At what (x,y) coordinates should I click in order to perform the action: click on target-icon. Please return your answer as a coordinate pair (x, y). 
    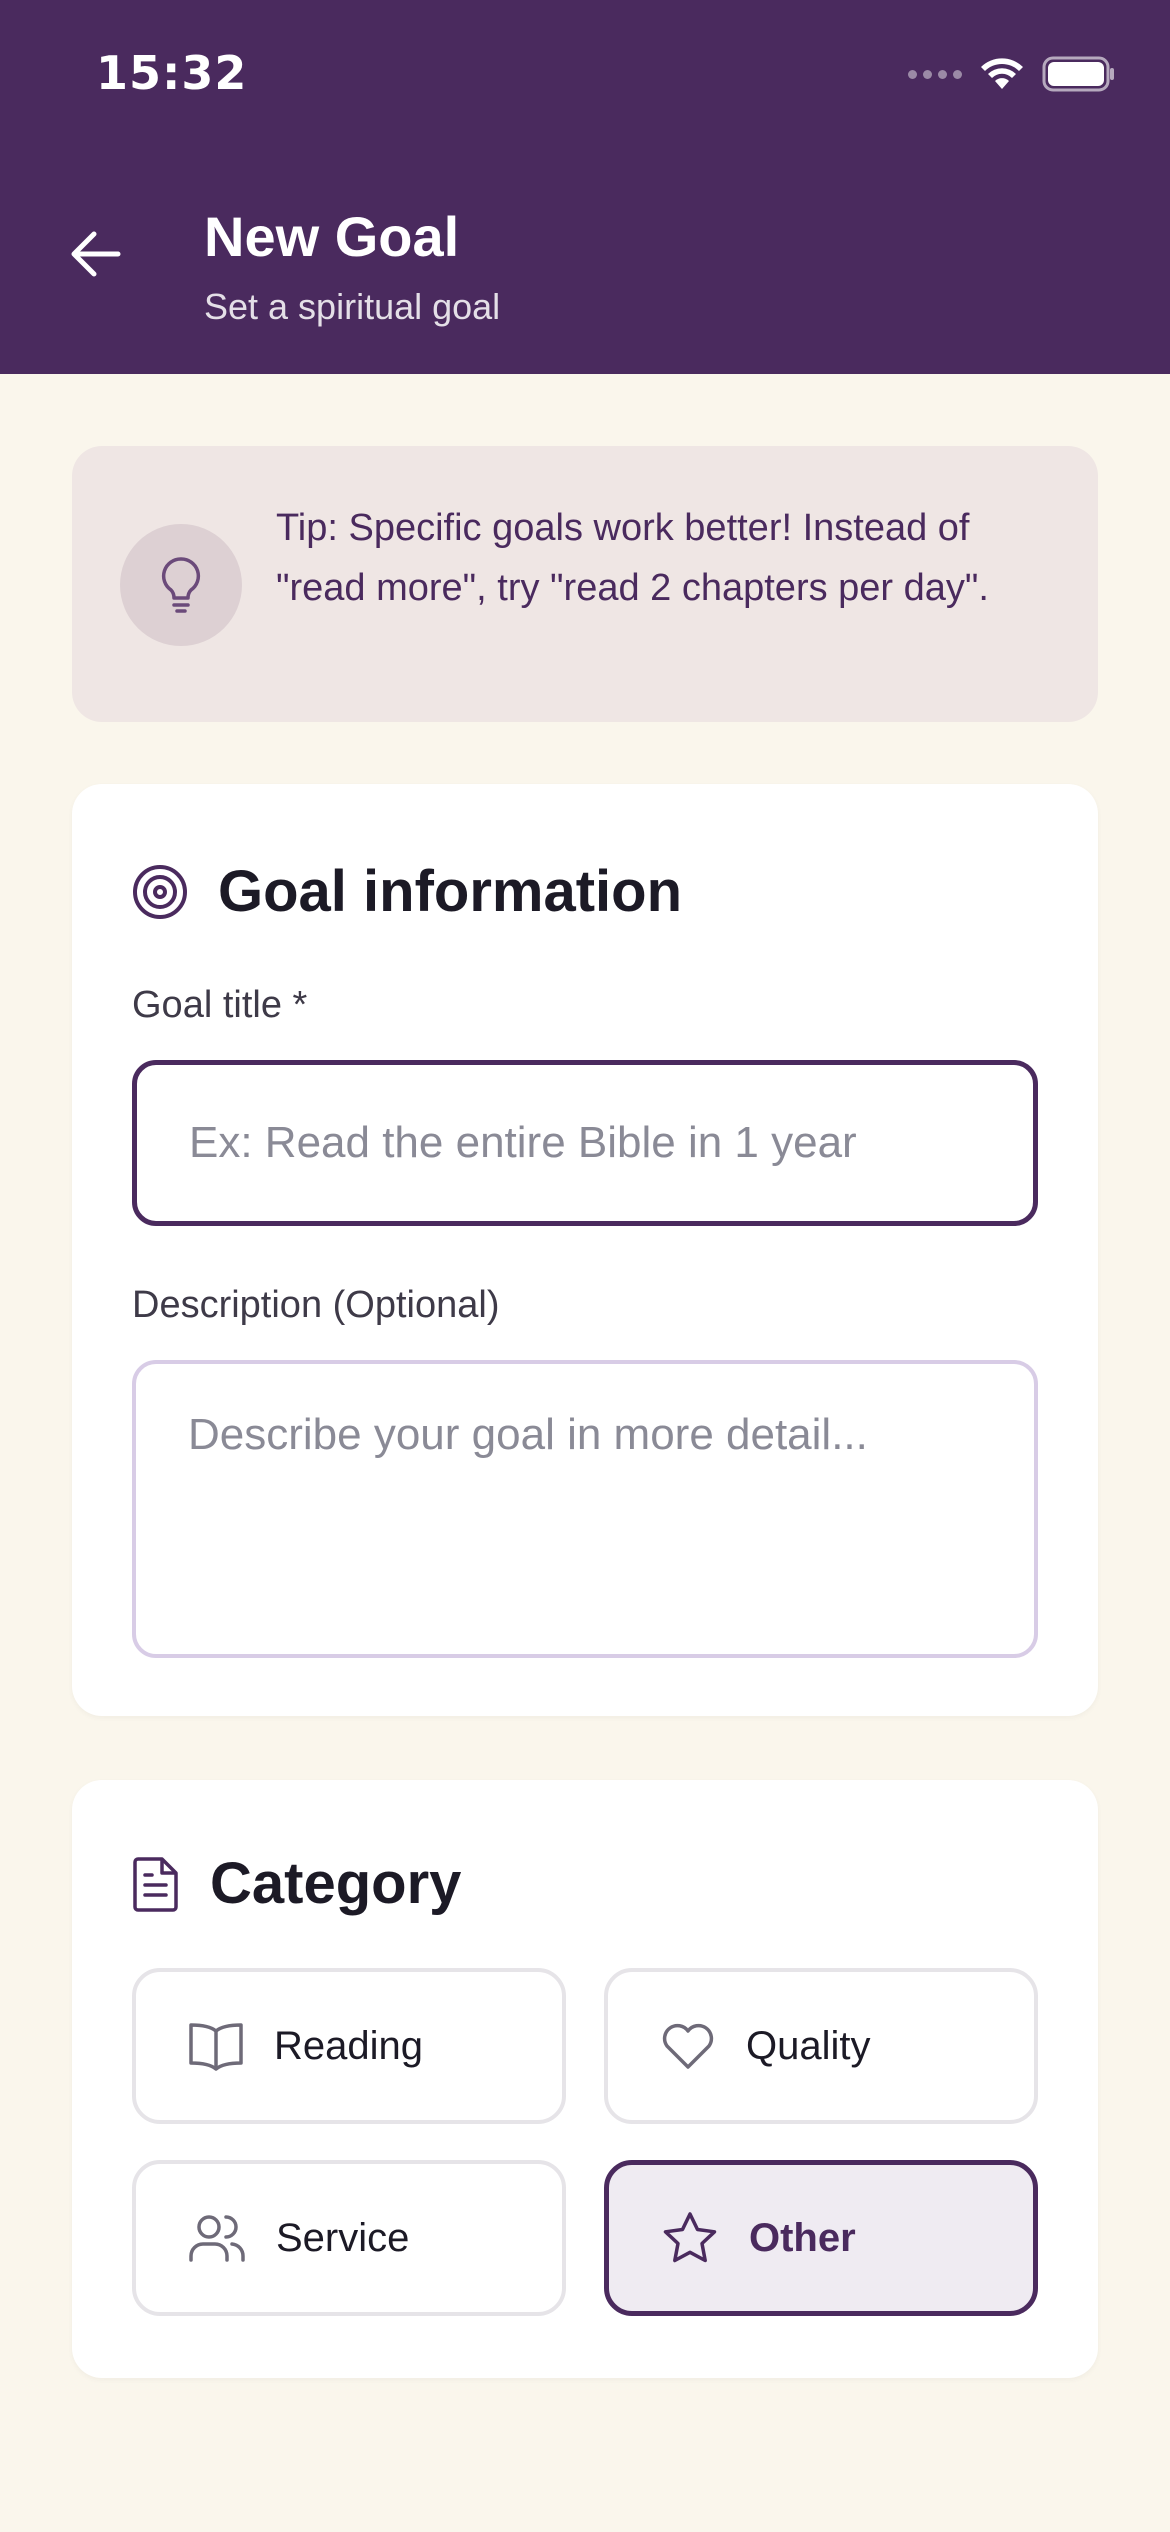
    Looking at the image, I should click on (160, 891).